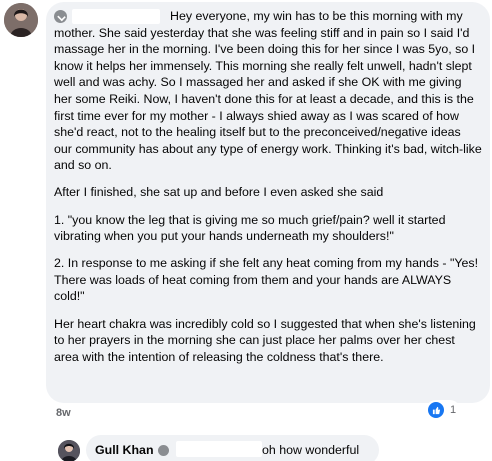  What do you see at coordinates (311, 450) in the screenshot?
I see `reply-text: oh how wonderful` at bounding box center [311, 450].